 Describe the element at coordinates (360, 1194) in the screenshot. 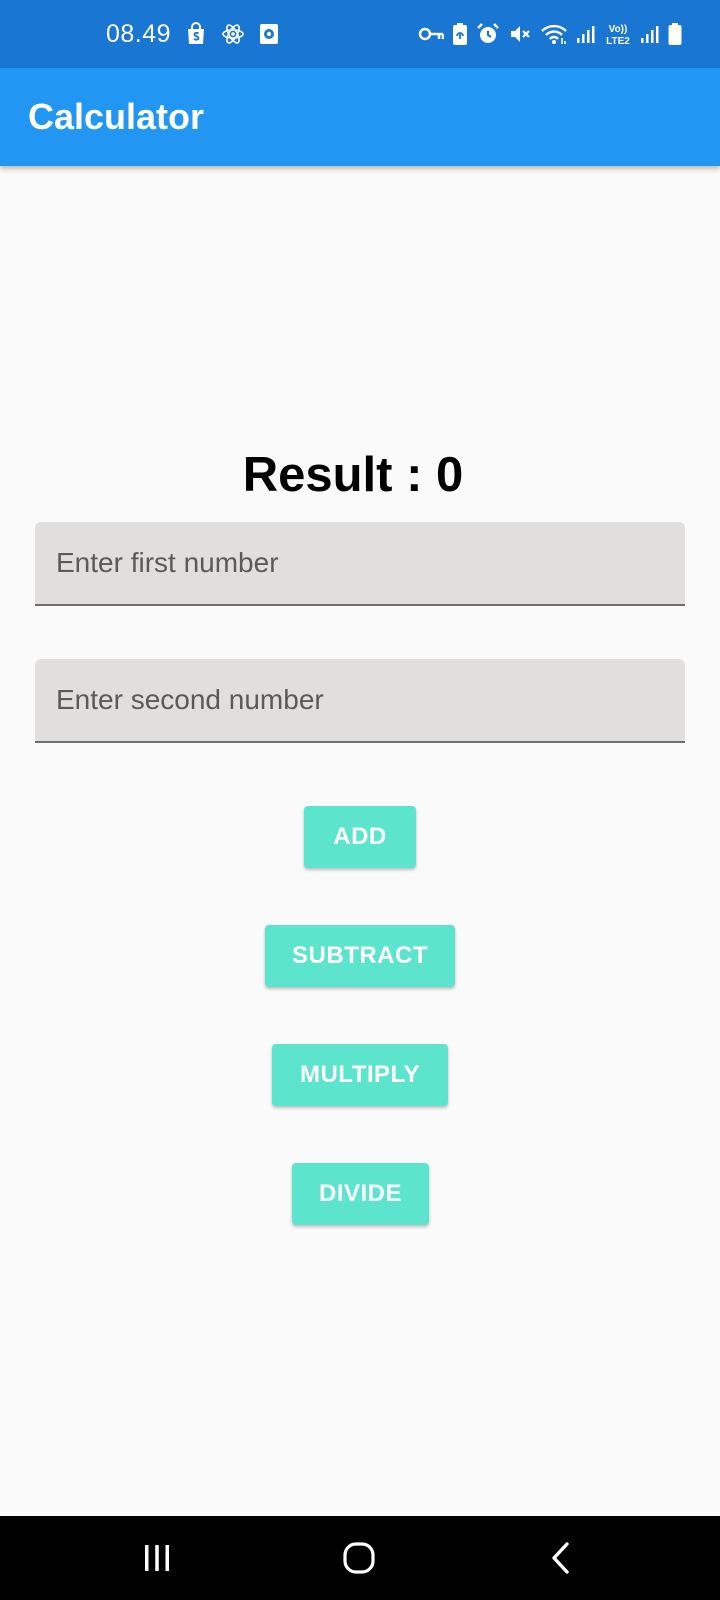

I see `divide-button: DIVIDE` at that location.